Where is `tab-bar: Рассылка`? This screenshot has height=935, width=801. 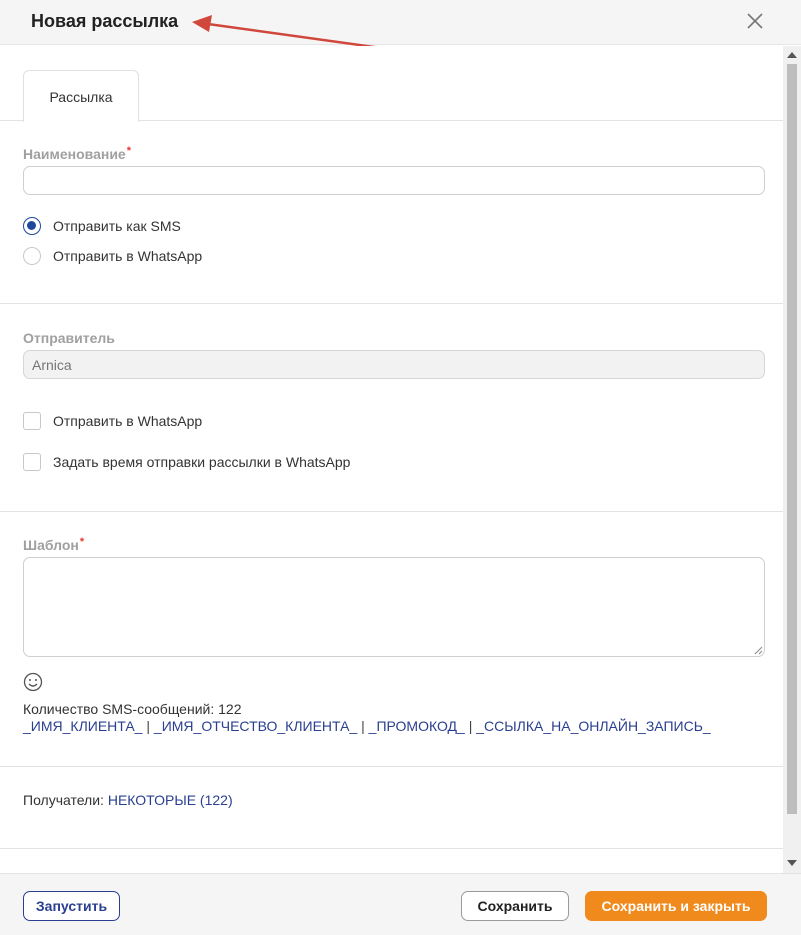 tab-bar: Рассылка is located at coordinates (391, 84).